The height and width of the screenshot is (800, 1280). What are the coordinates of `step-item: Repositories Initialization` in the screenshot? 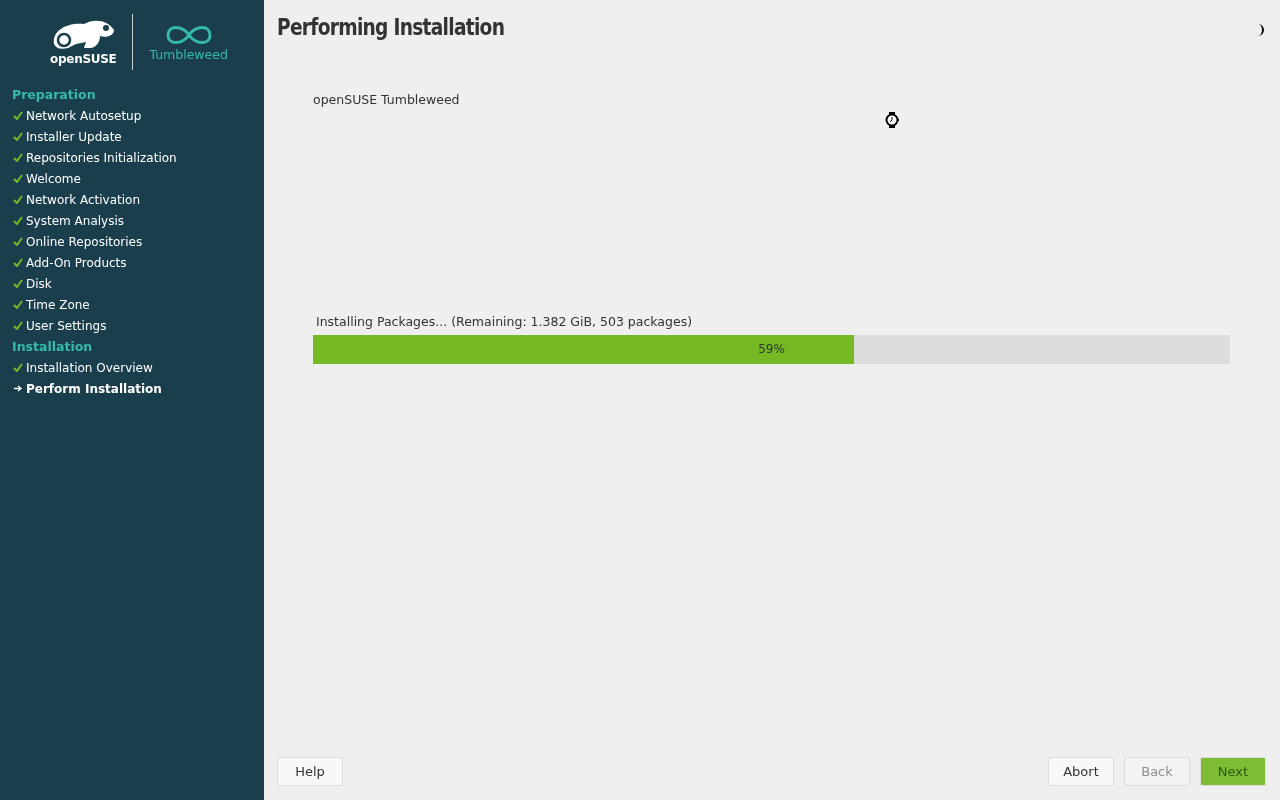 It's located at (101, 157).